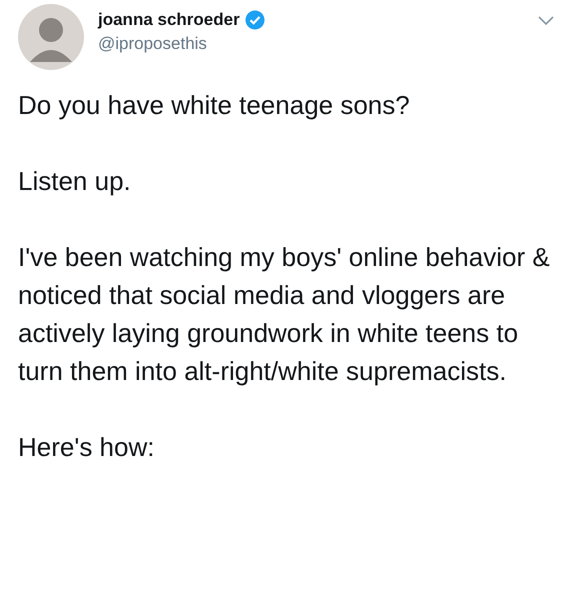 This screenshot has width=576, height=612. Describe the element at coordinates (75, 181) in the screenshot. I see `tweet-text: Listen up.` at that location.